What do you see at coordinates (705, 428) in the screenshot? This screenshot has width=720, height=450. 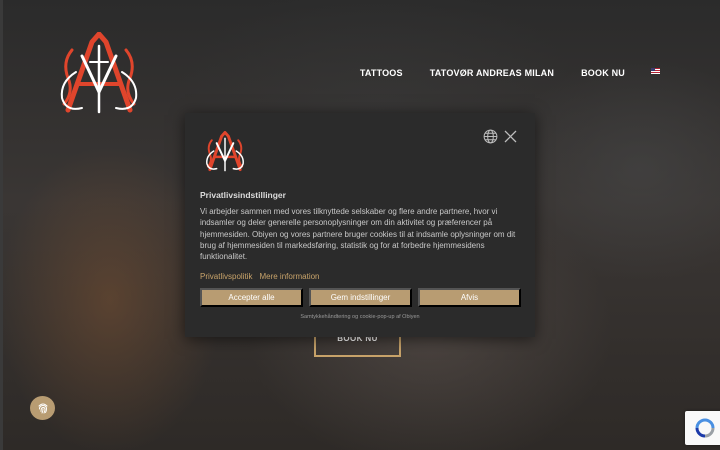 I see `recaptcha-icon` at bounding box center [705, 428].